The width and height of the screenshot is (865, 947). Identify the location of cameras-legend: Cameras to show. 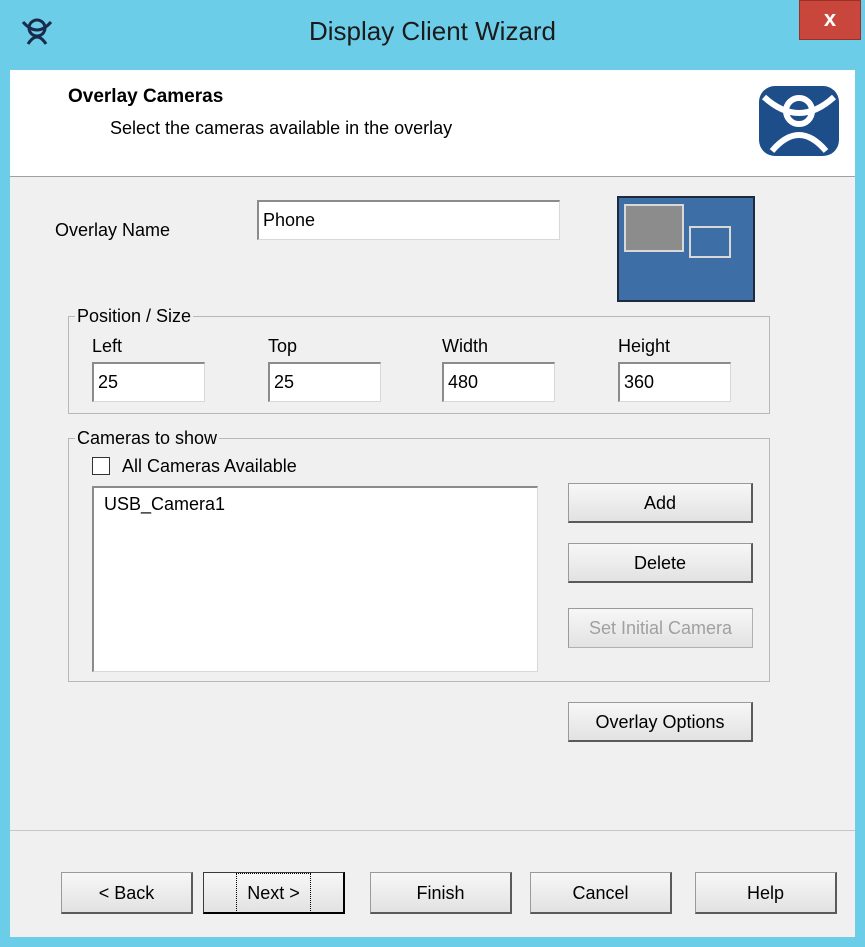
(147, 438).